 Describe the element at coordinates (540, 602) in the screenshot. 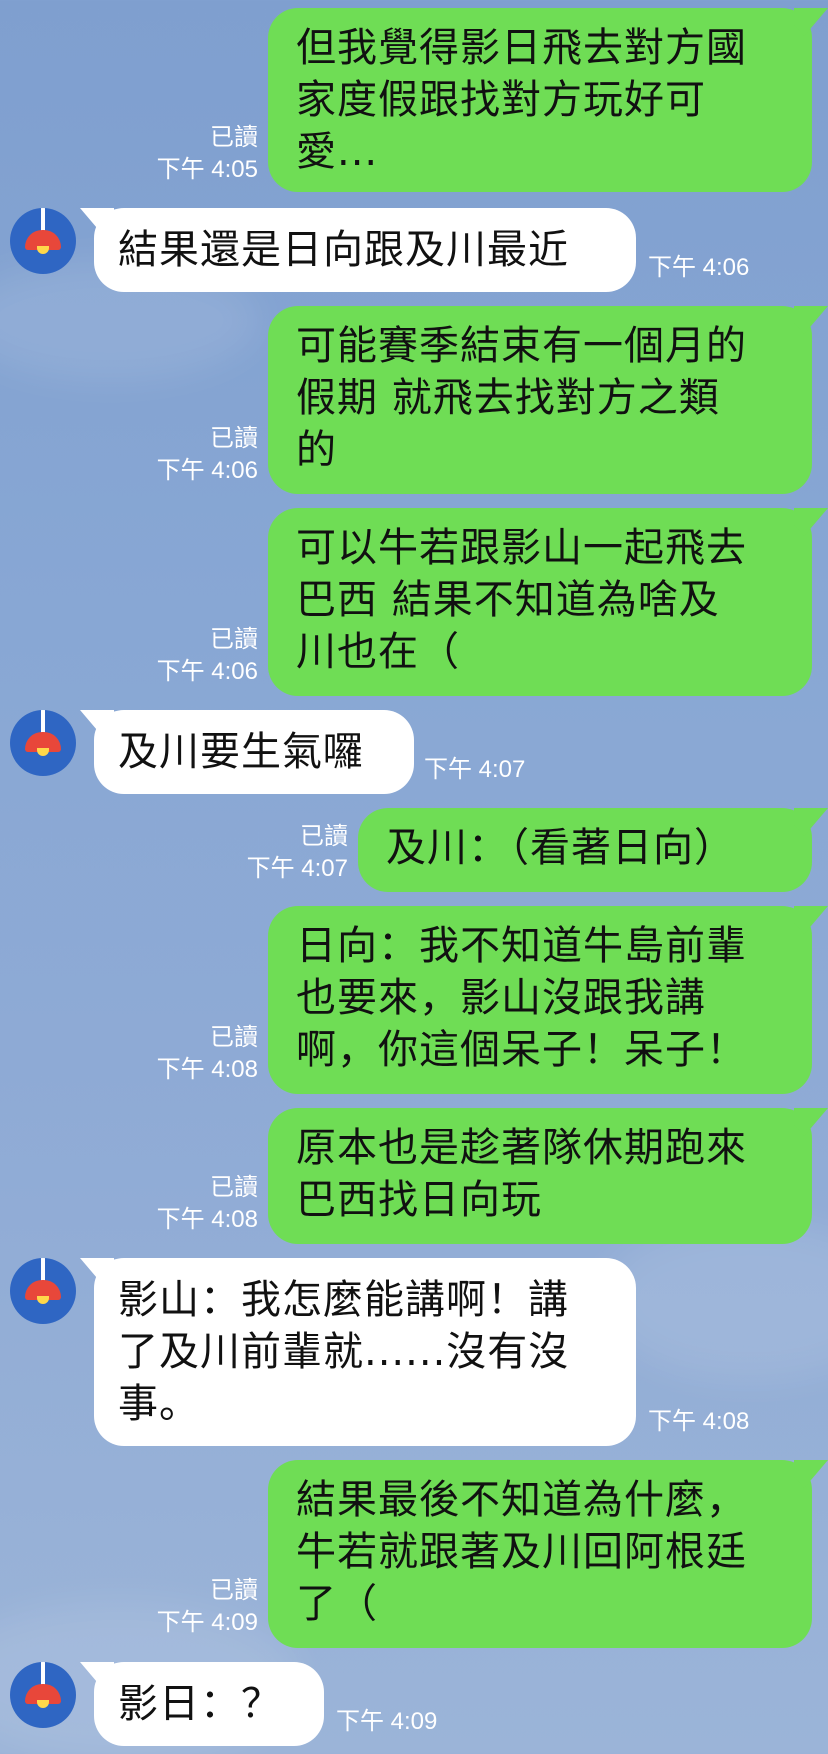

I see `message-bubble: 可以牛若跟影山一起飛去 巴西 結果不知道為啥及 川也在（` at that location.